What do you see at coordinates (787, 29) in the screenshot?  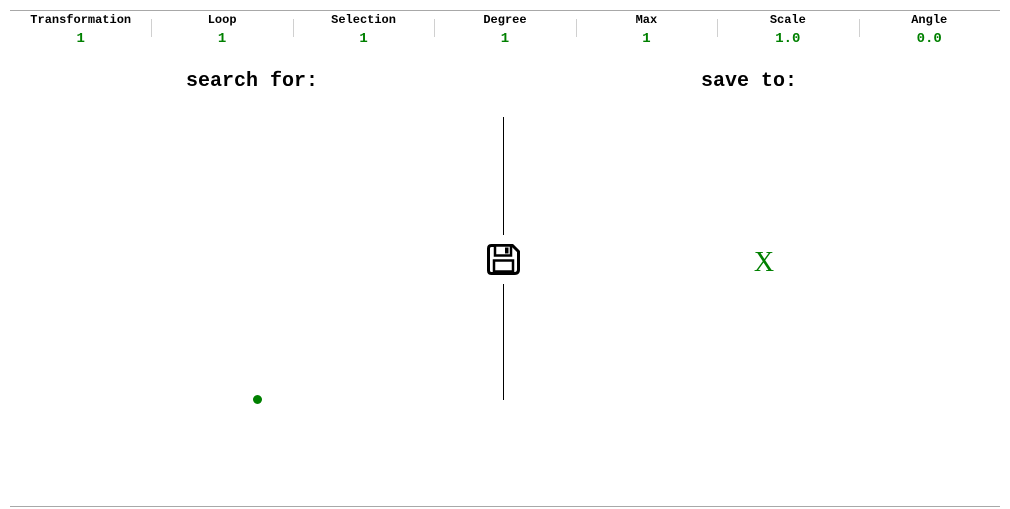 I see `stat-scale: Scale 1.0` at bounding box center [787, 29].